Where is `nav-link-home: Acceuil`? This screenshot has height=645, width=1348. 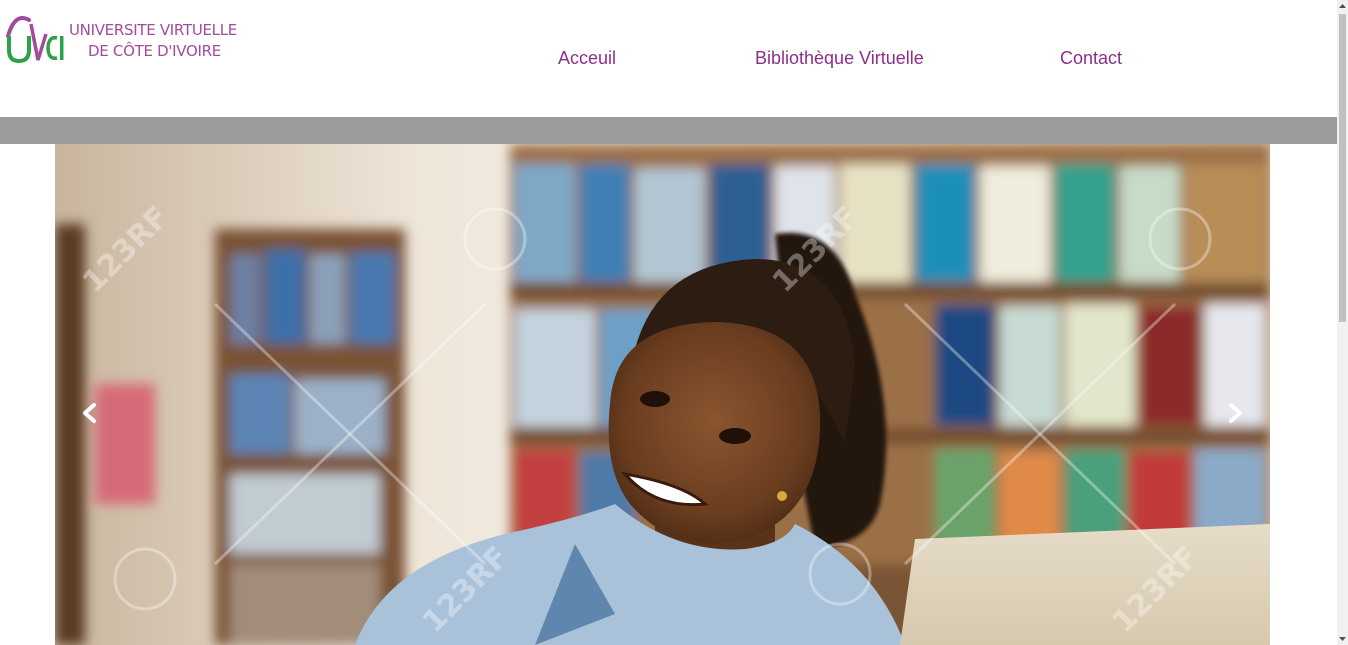
nav-link-home: Acceuil is located at coordinates (587, 58).